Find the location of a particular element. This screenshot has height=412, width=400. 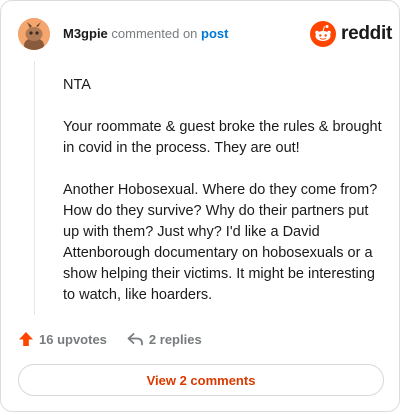

comment-header: M3gpie commented on post is located at coordinates (146, 34).